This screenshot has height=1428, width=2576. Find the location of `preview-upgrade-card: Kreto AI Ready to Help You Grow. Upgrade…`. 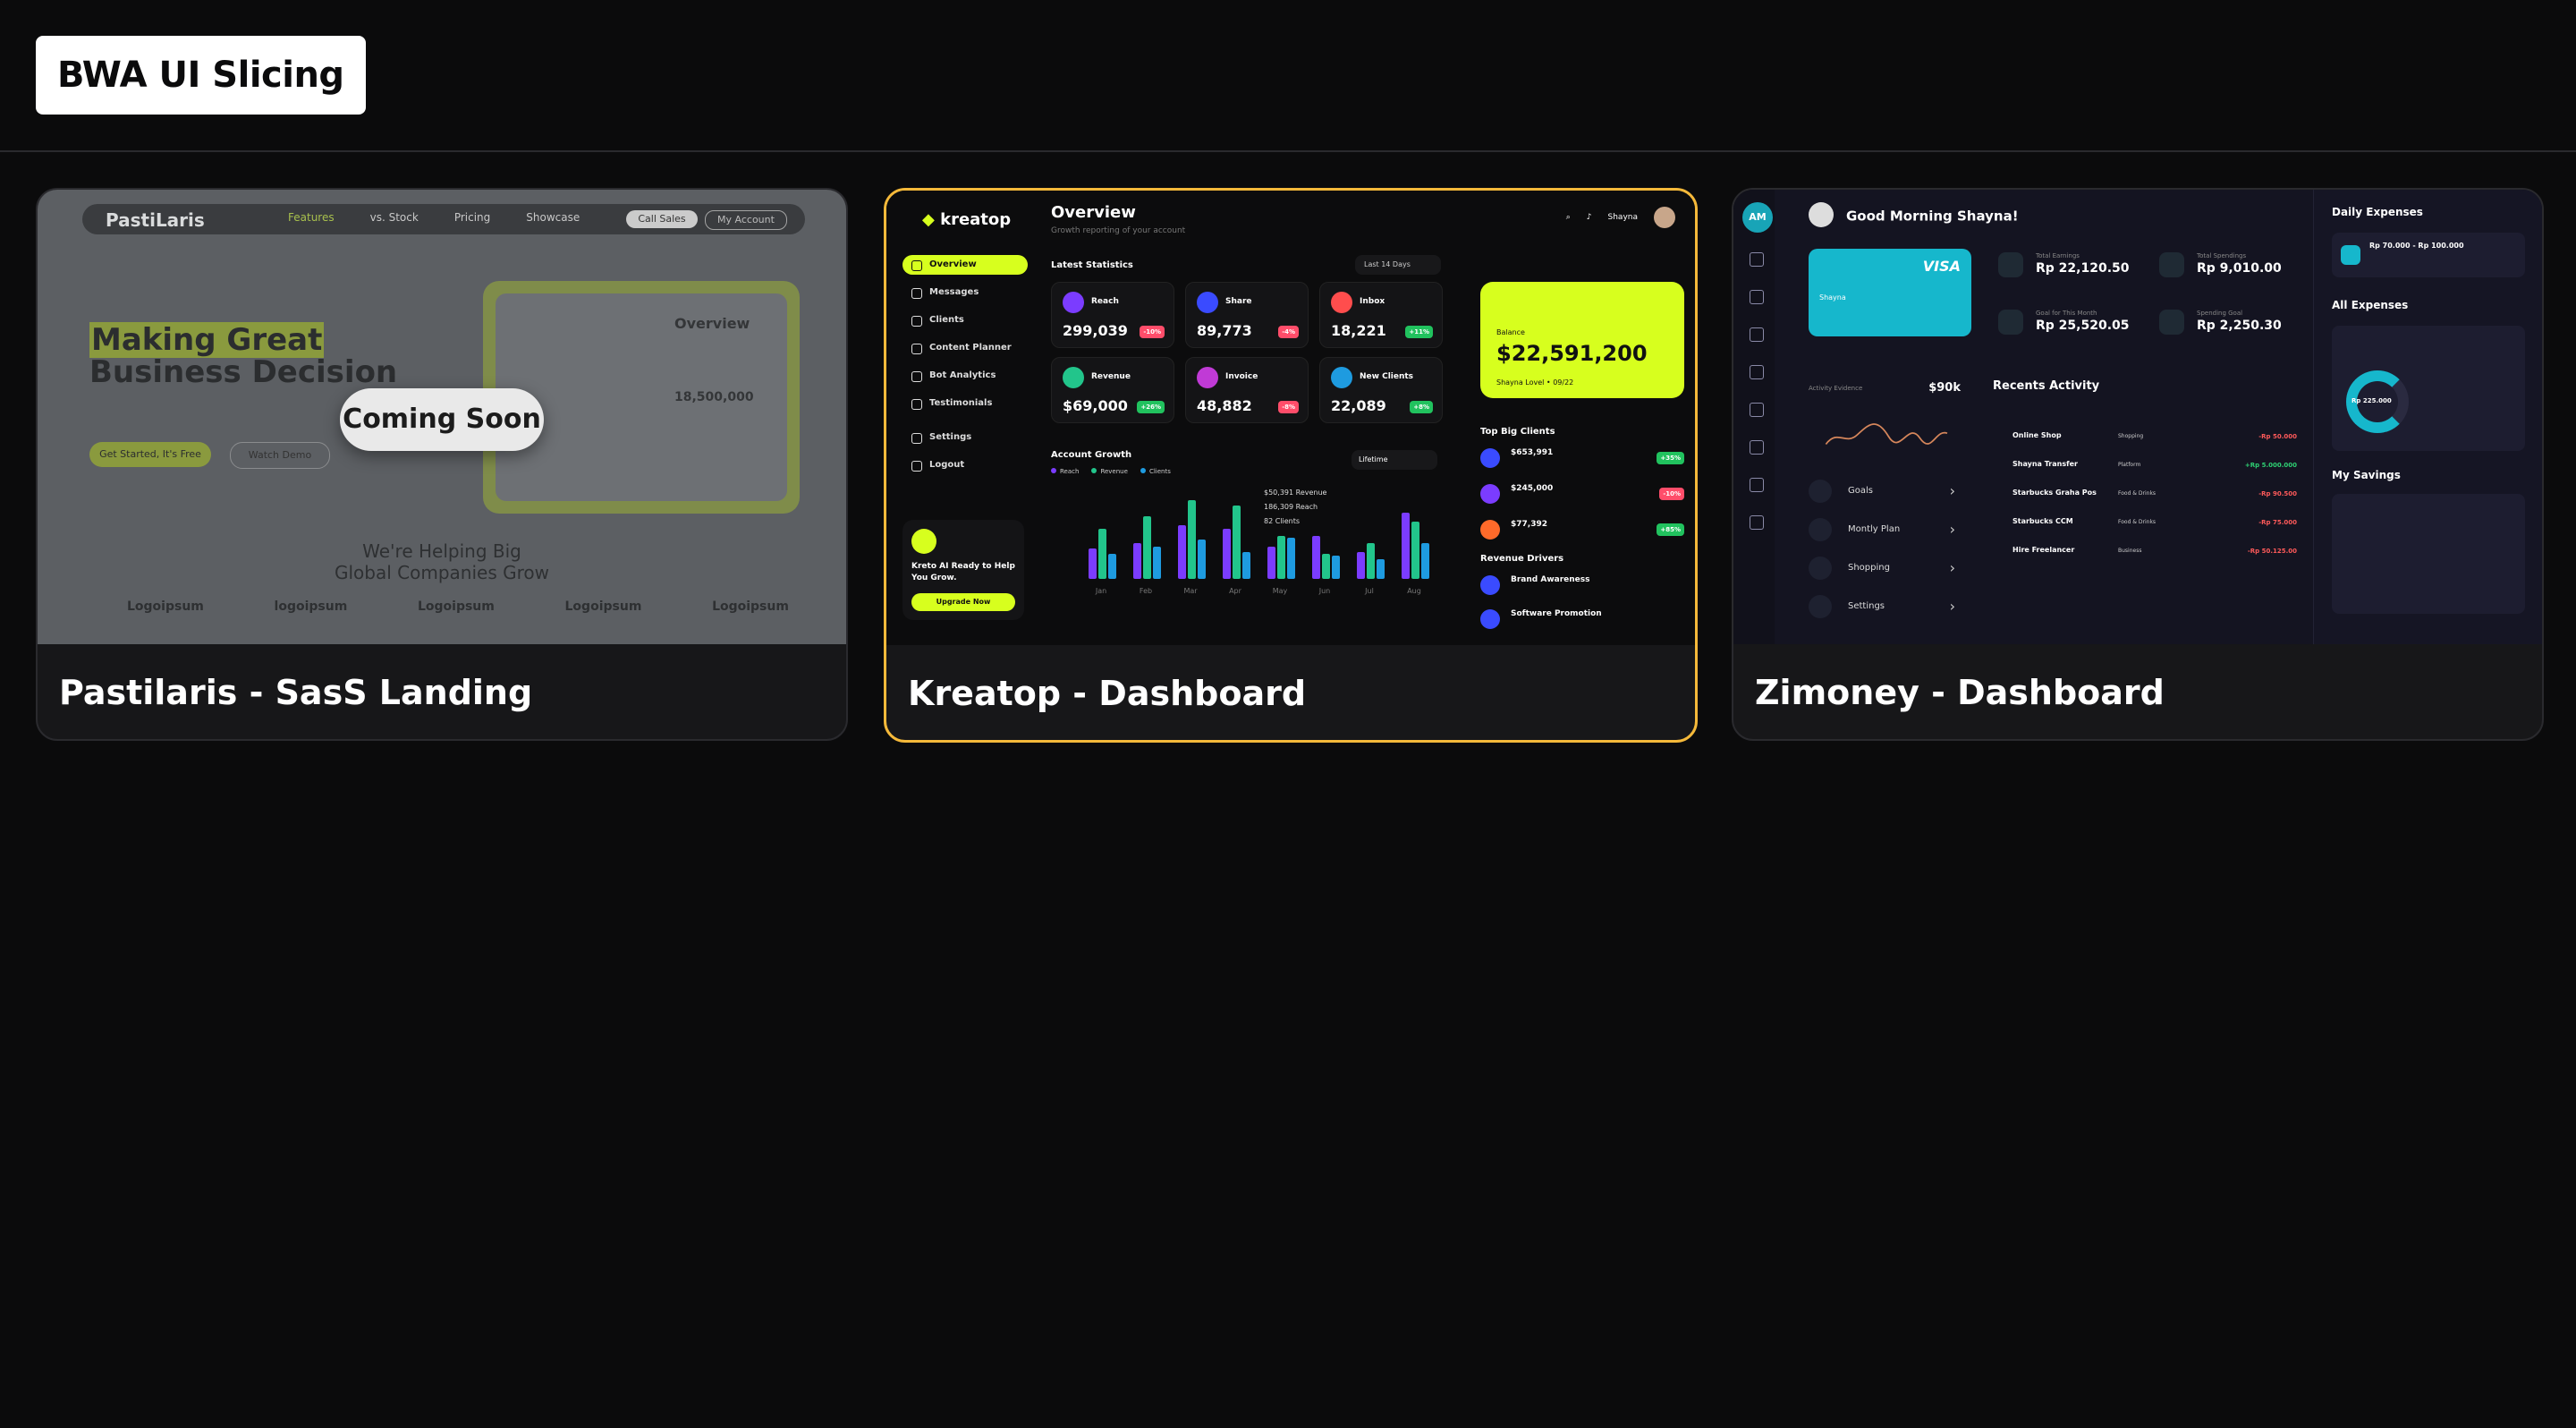

preview-upgrade-card: Kreto AI Ready to Help You Grow. Upgrade… is located at coordinates (963, 570).